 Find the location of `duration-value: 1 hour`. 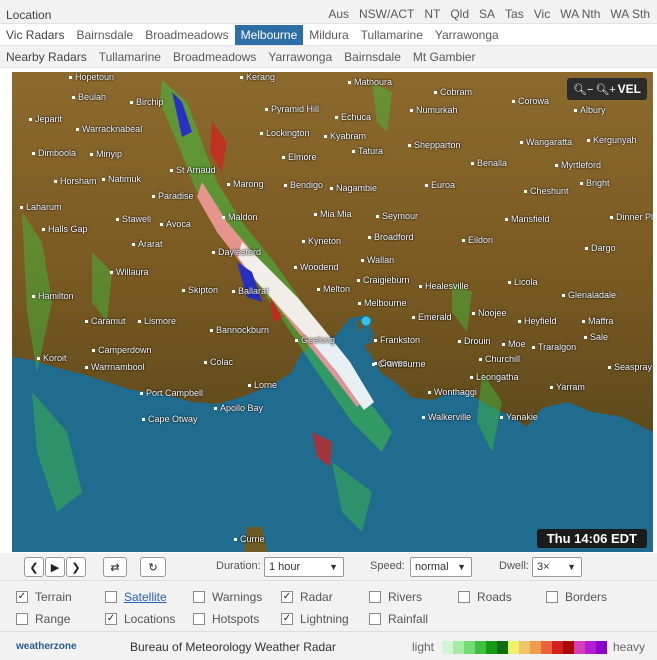

duration-value: 1 hour is located at coordinates (285, 567).